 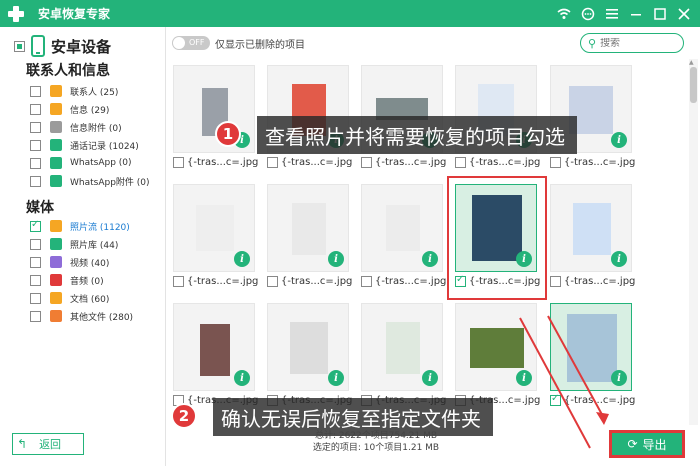 What do you see at coordinates (632, 444) in the screenshot?
I see `export-icon: ⟳` at bounding box center [632, 444].